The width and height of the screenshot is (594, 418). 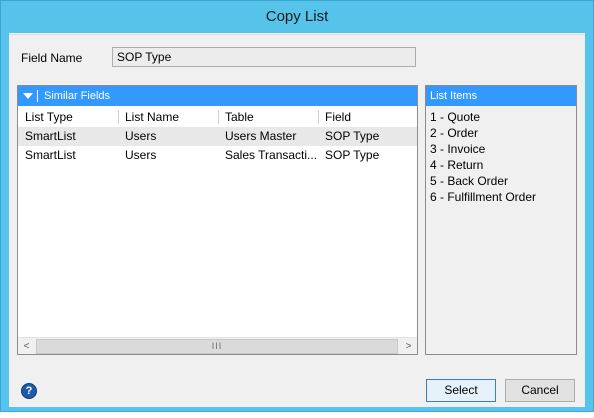 What do you see at coordinates (458, 149) in the screenshot?
I see `list-item: 3 - Invoice` at bounding box center [458, 149].